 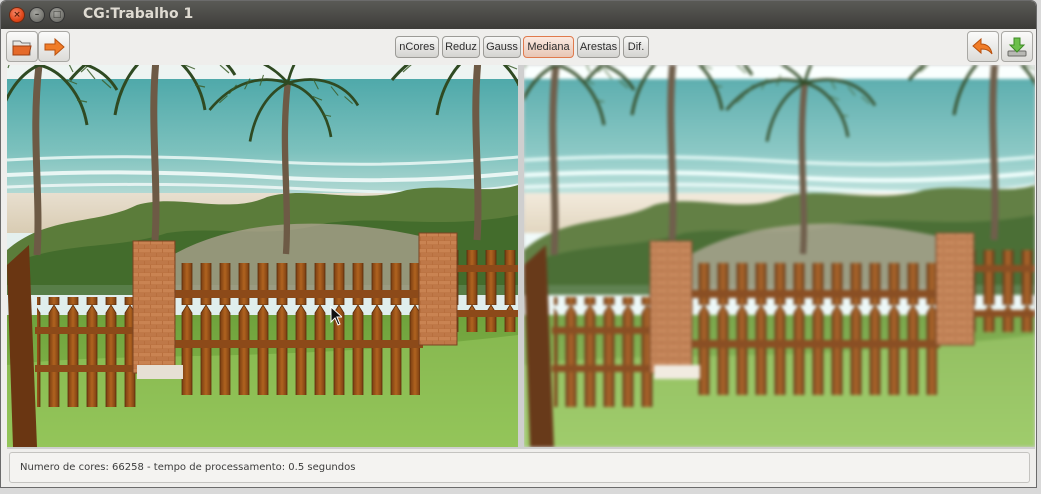 I want to click on close-button: ×, so click(x=17, y=15).